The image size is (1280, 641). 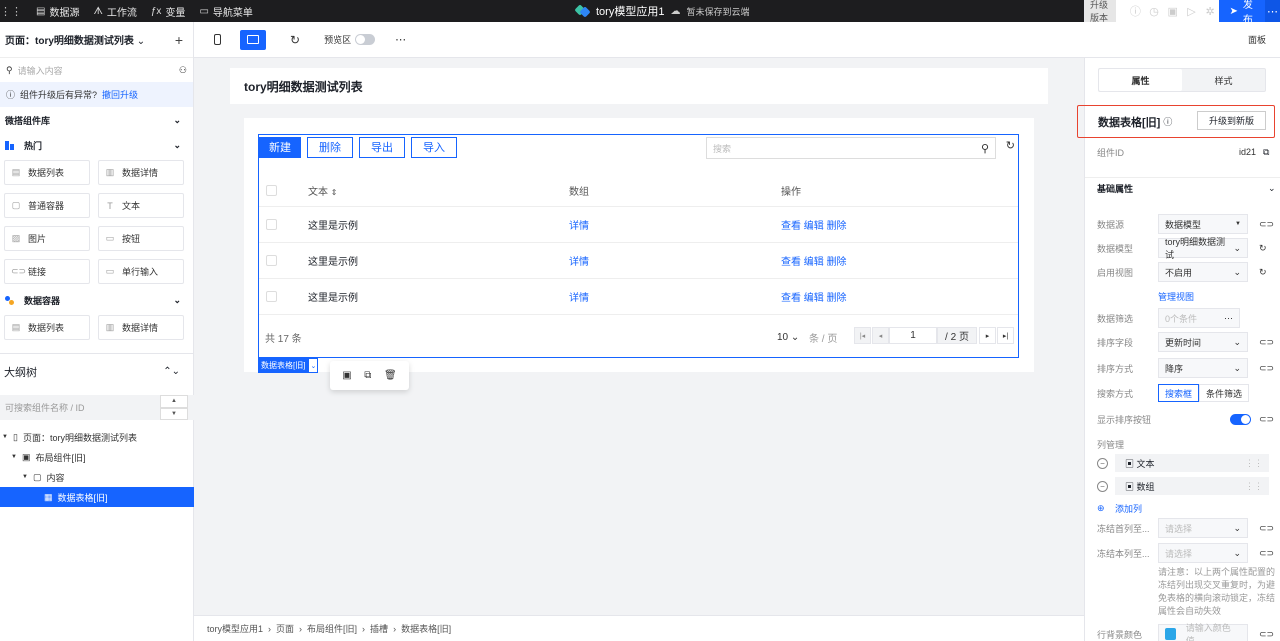 I want to click on color-swatch-icon, so click(x=1170, y=634).